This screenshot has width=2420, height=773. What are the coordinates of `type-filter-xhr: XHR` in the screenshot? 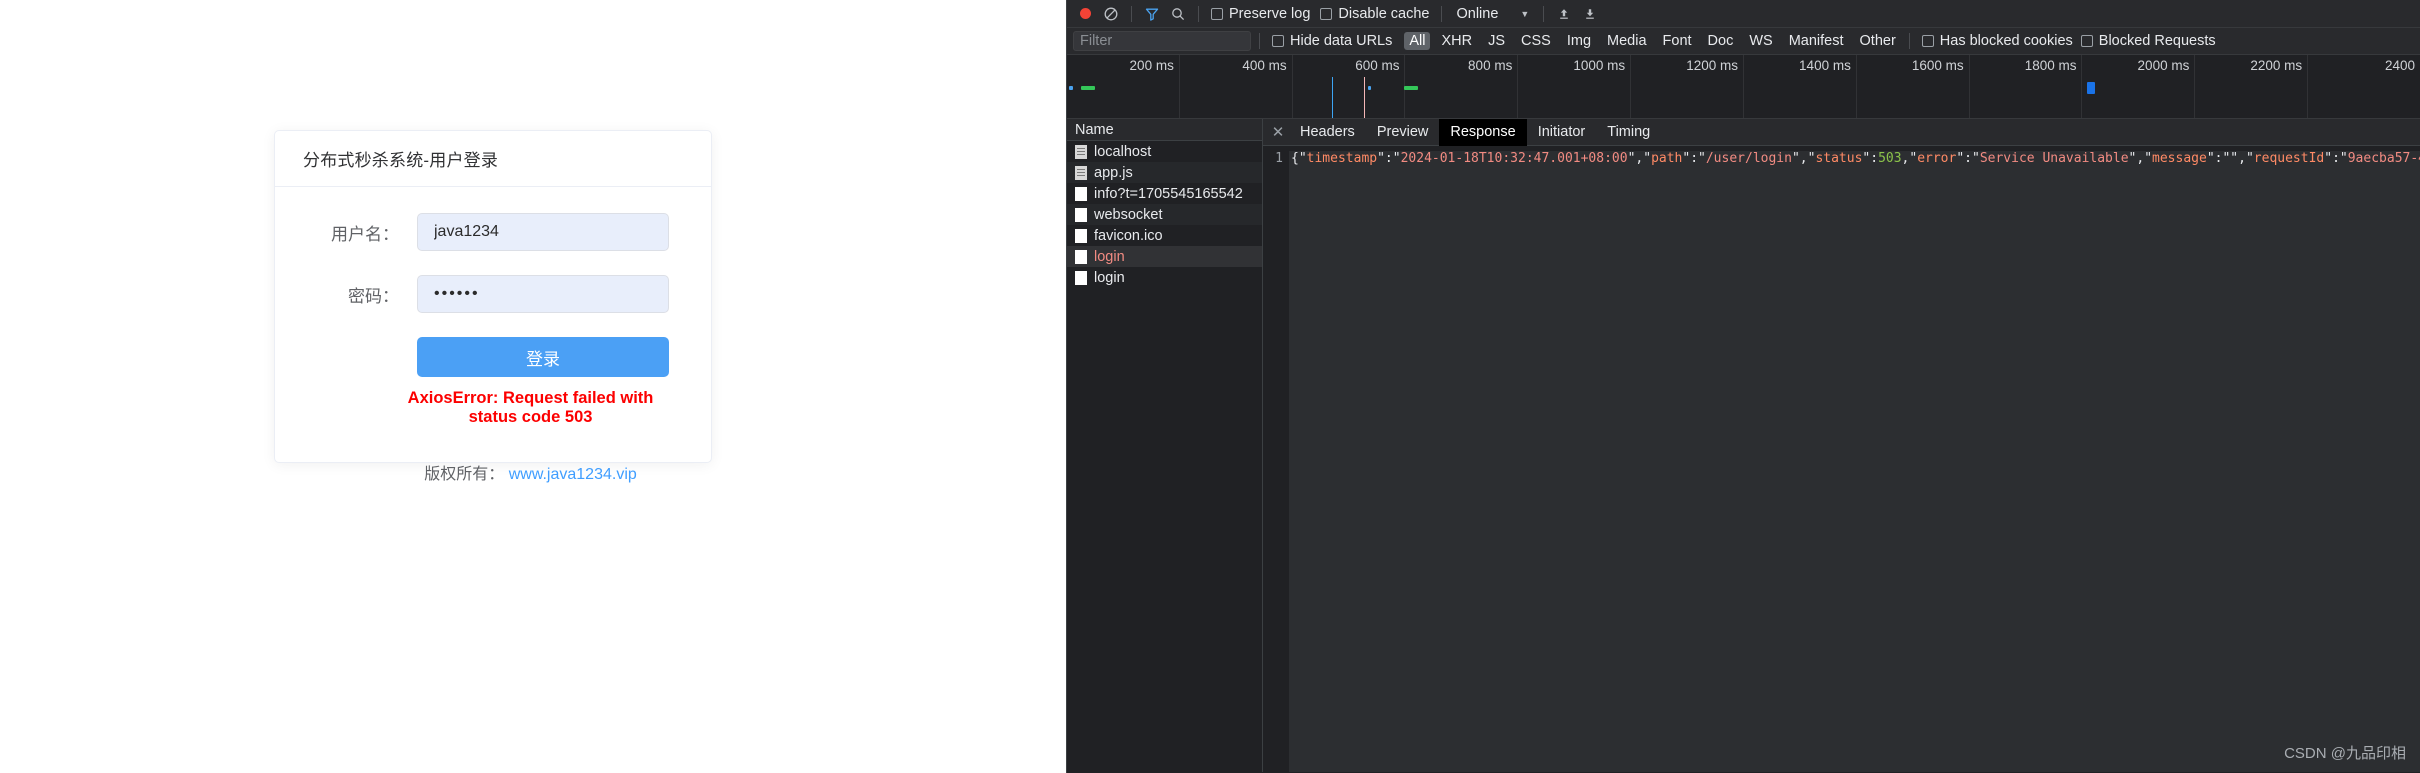 It's located at (1456, 41).